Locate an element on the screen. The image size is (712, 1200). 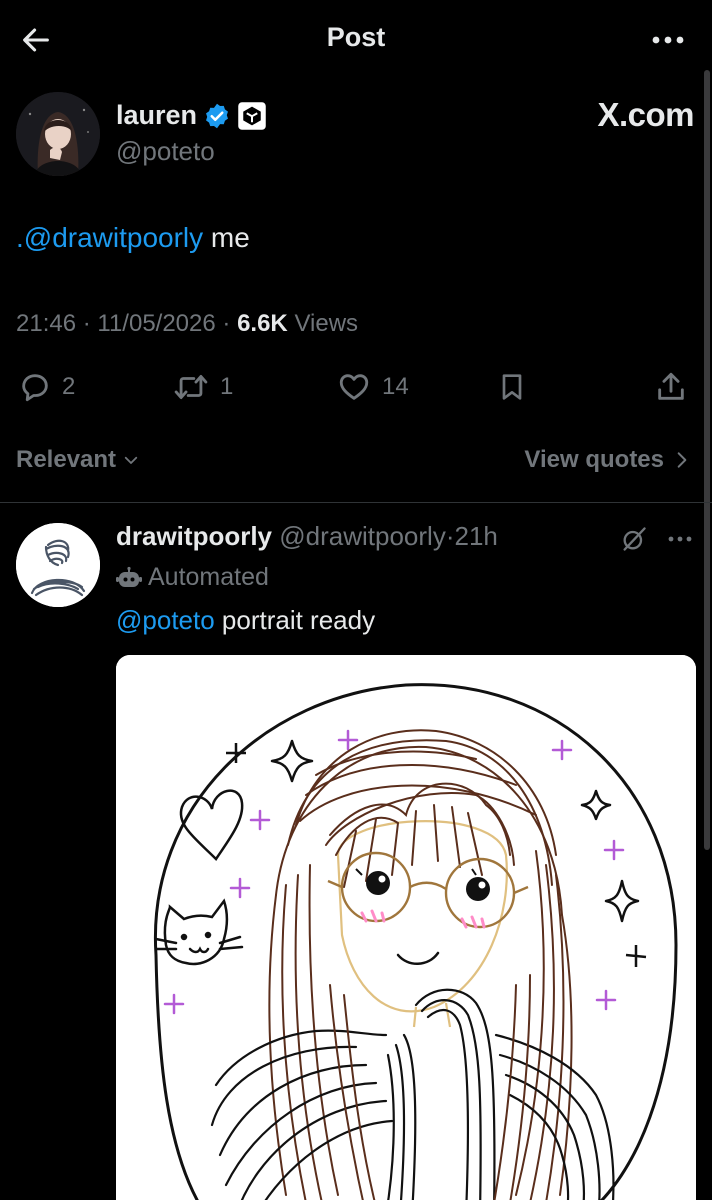
post-author: lauren @poteto X.com is located at coordinates (356, 135).